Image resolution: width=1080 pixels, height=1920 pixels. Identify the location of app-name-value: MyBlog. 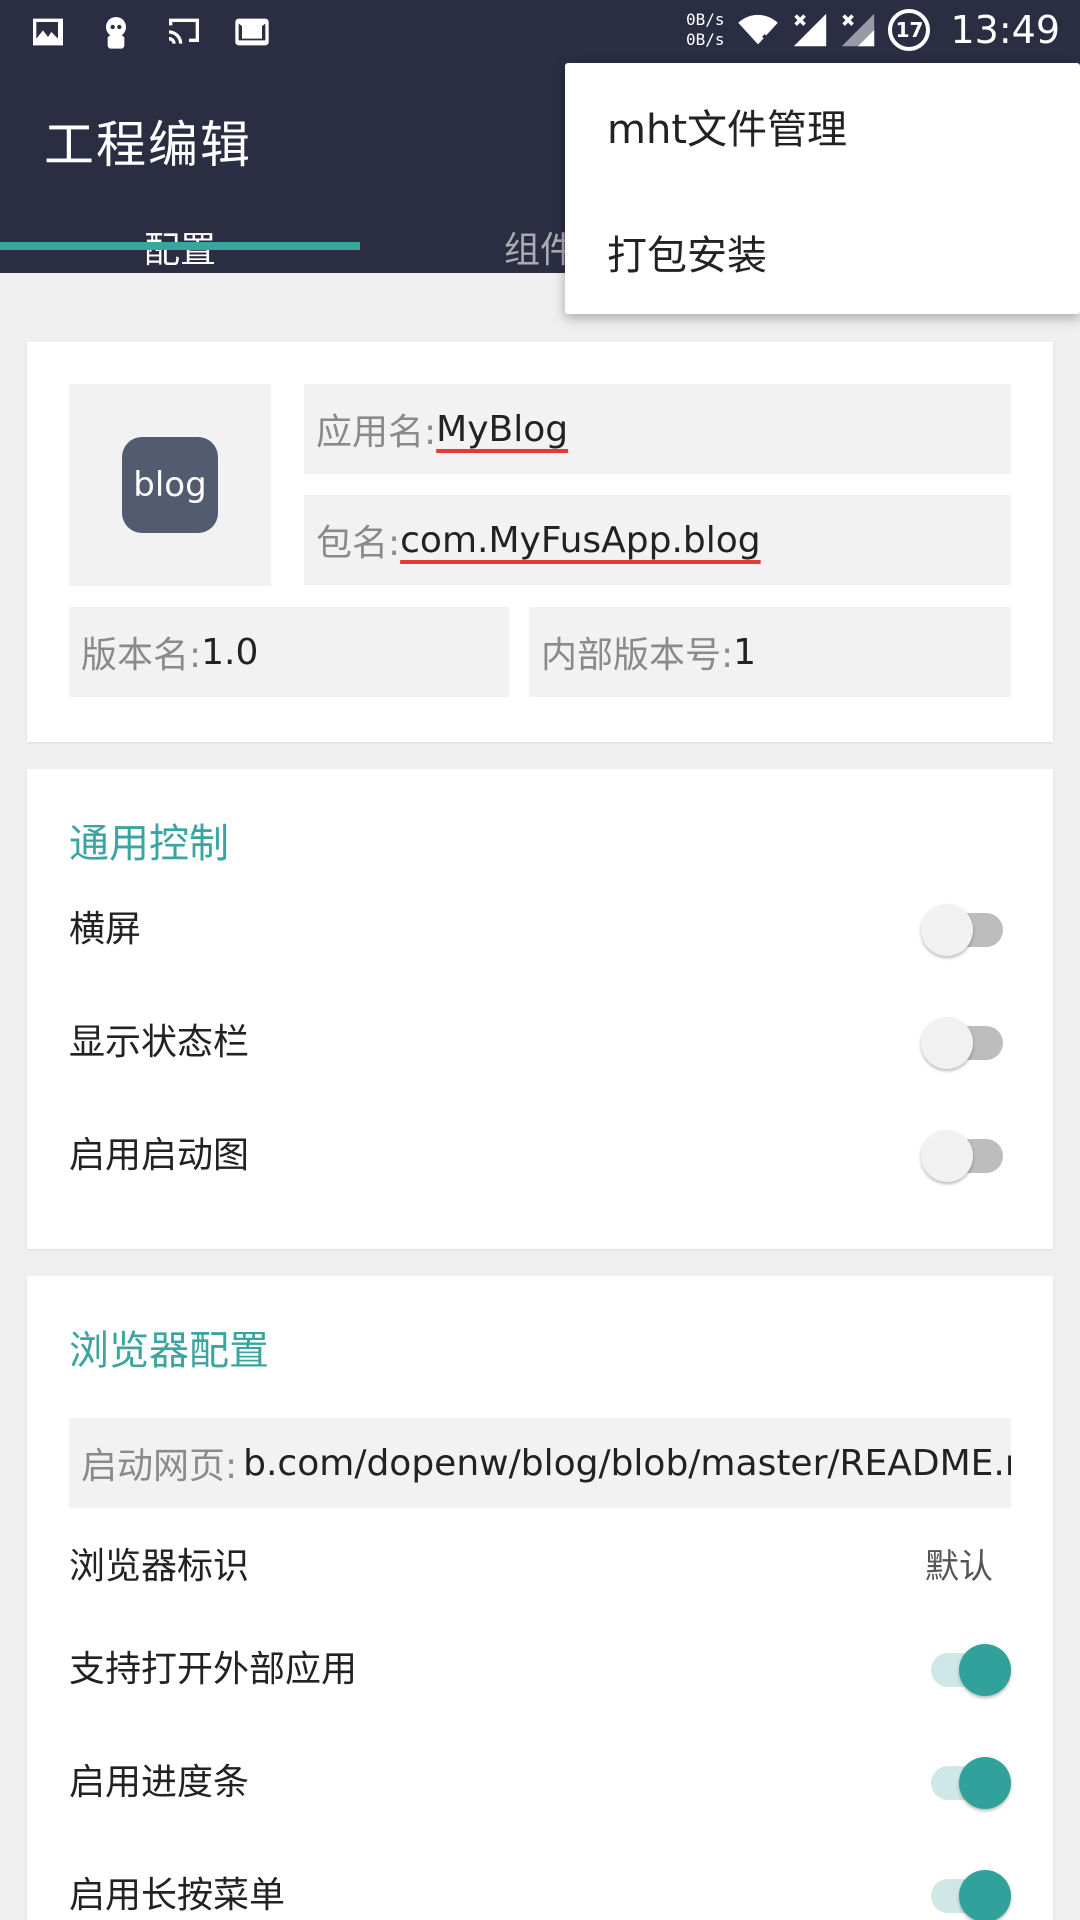
(502, 429).